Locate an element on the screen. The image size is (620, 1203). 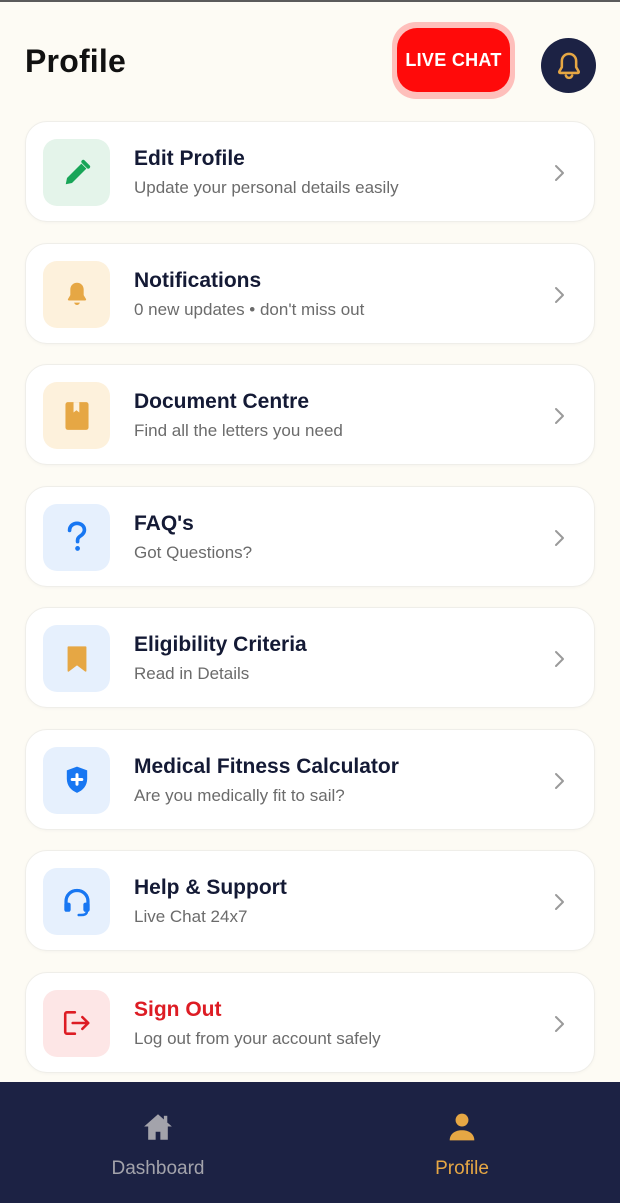
book-icon is located at coordinates (76, 415).